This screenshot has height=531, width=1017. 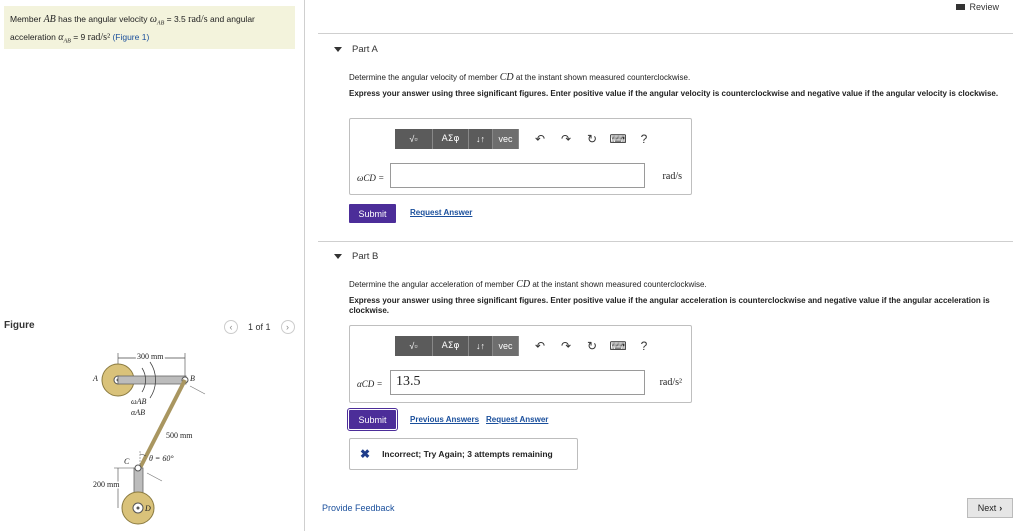 What do you see at coordinates (517, 382) in the screenshot?
I see `alpha-cd-input: 13.5` at bounding box center [517, 382].